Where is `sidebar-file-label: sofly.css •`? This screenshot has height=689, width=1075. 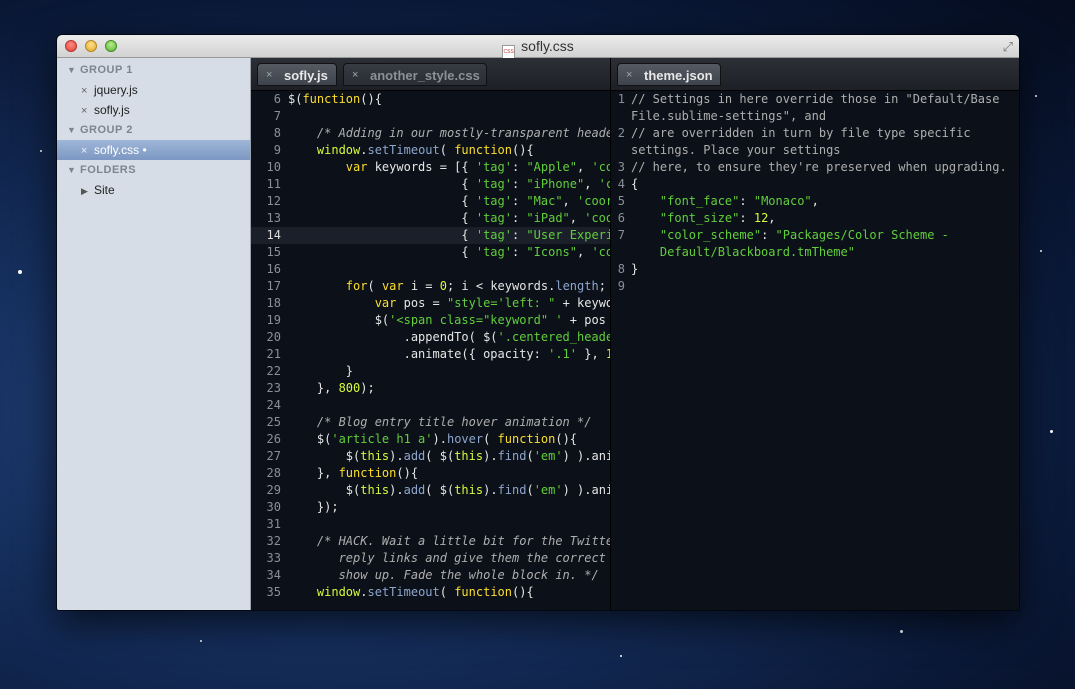 sidebar-file-label: sofly.css • is located at coordinates (120, 150).